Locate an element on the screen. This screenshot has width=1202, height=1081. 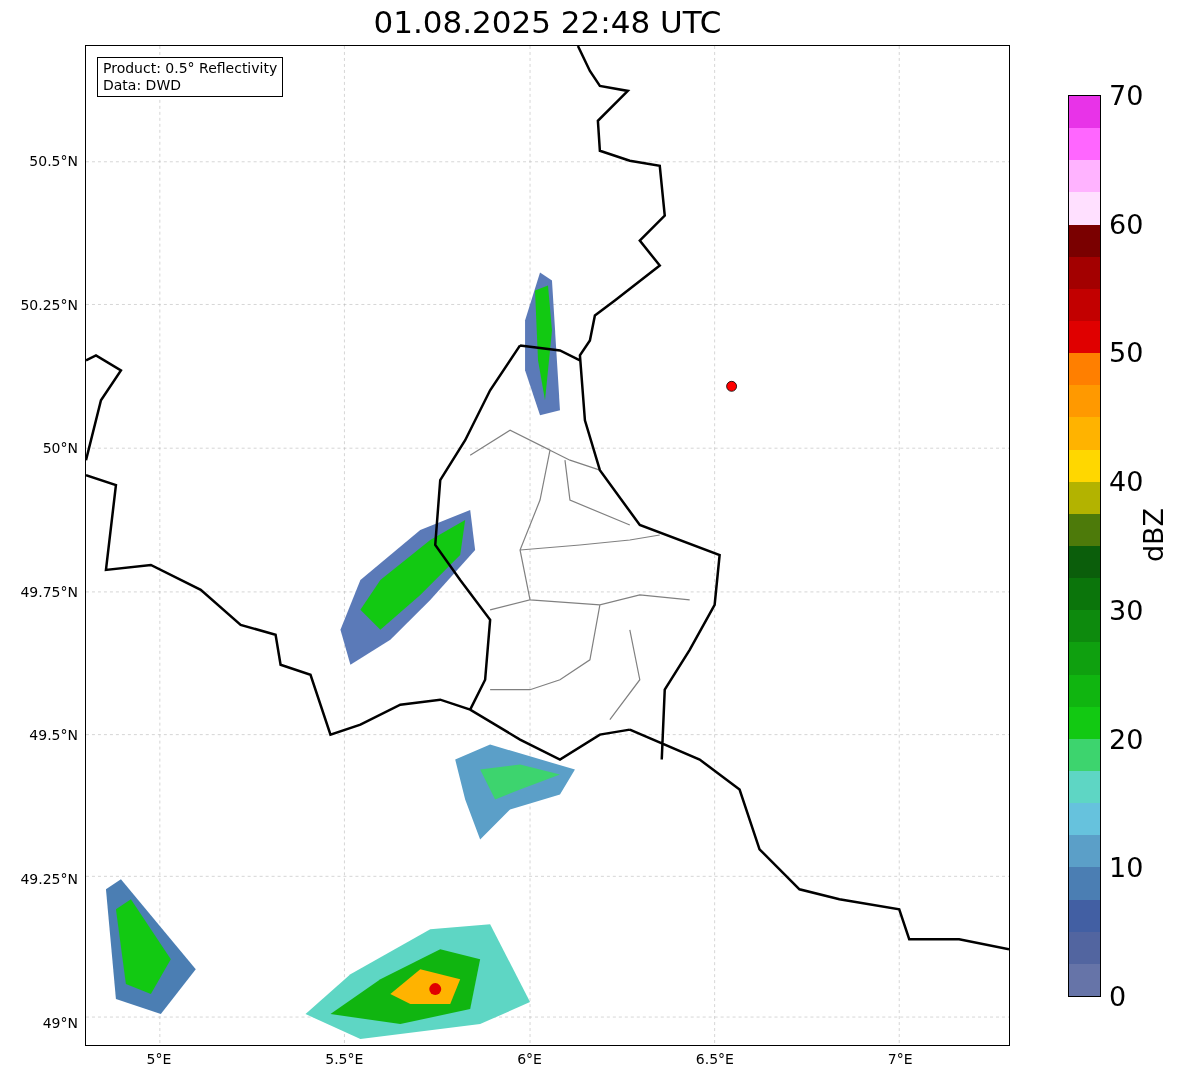
info-text: Data: DWD is located at coordinates (142, 85).